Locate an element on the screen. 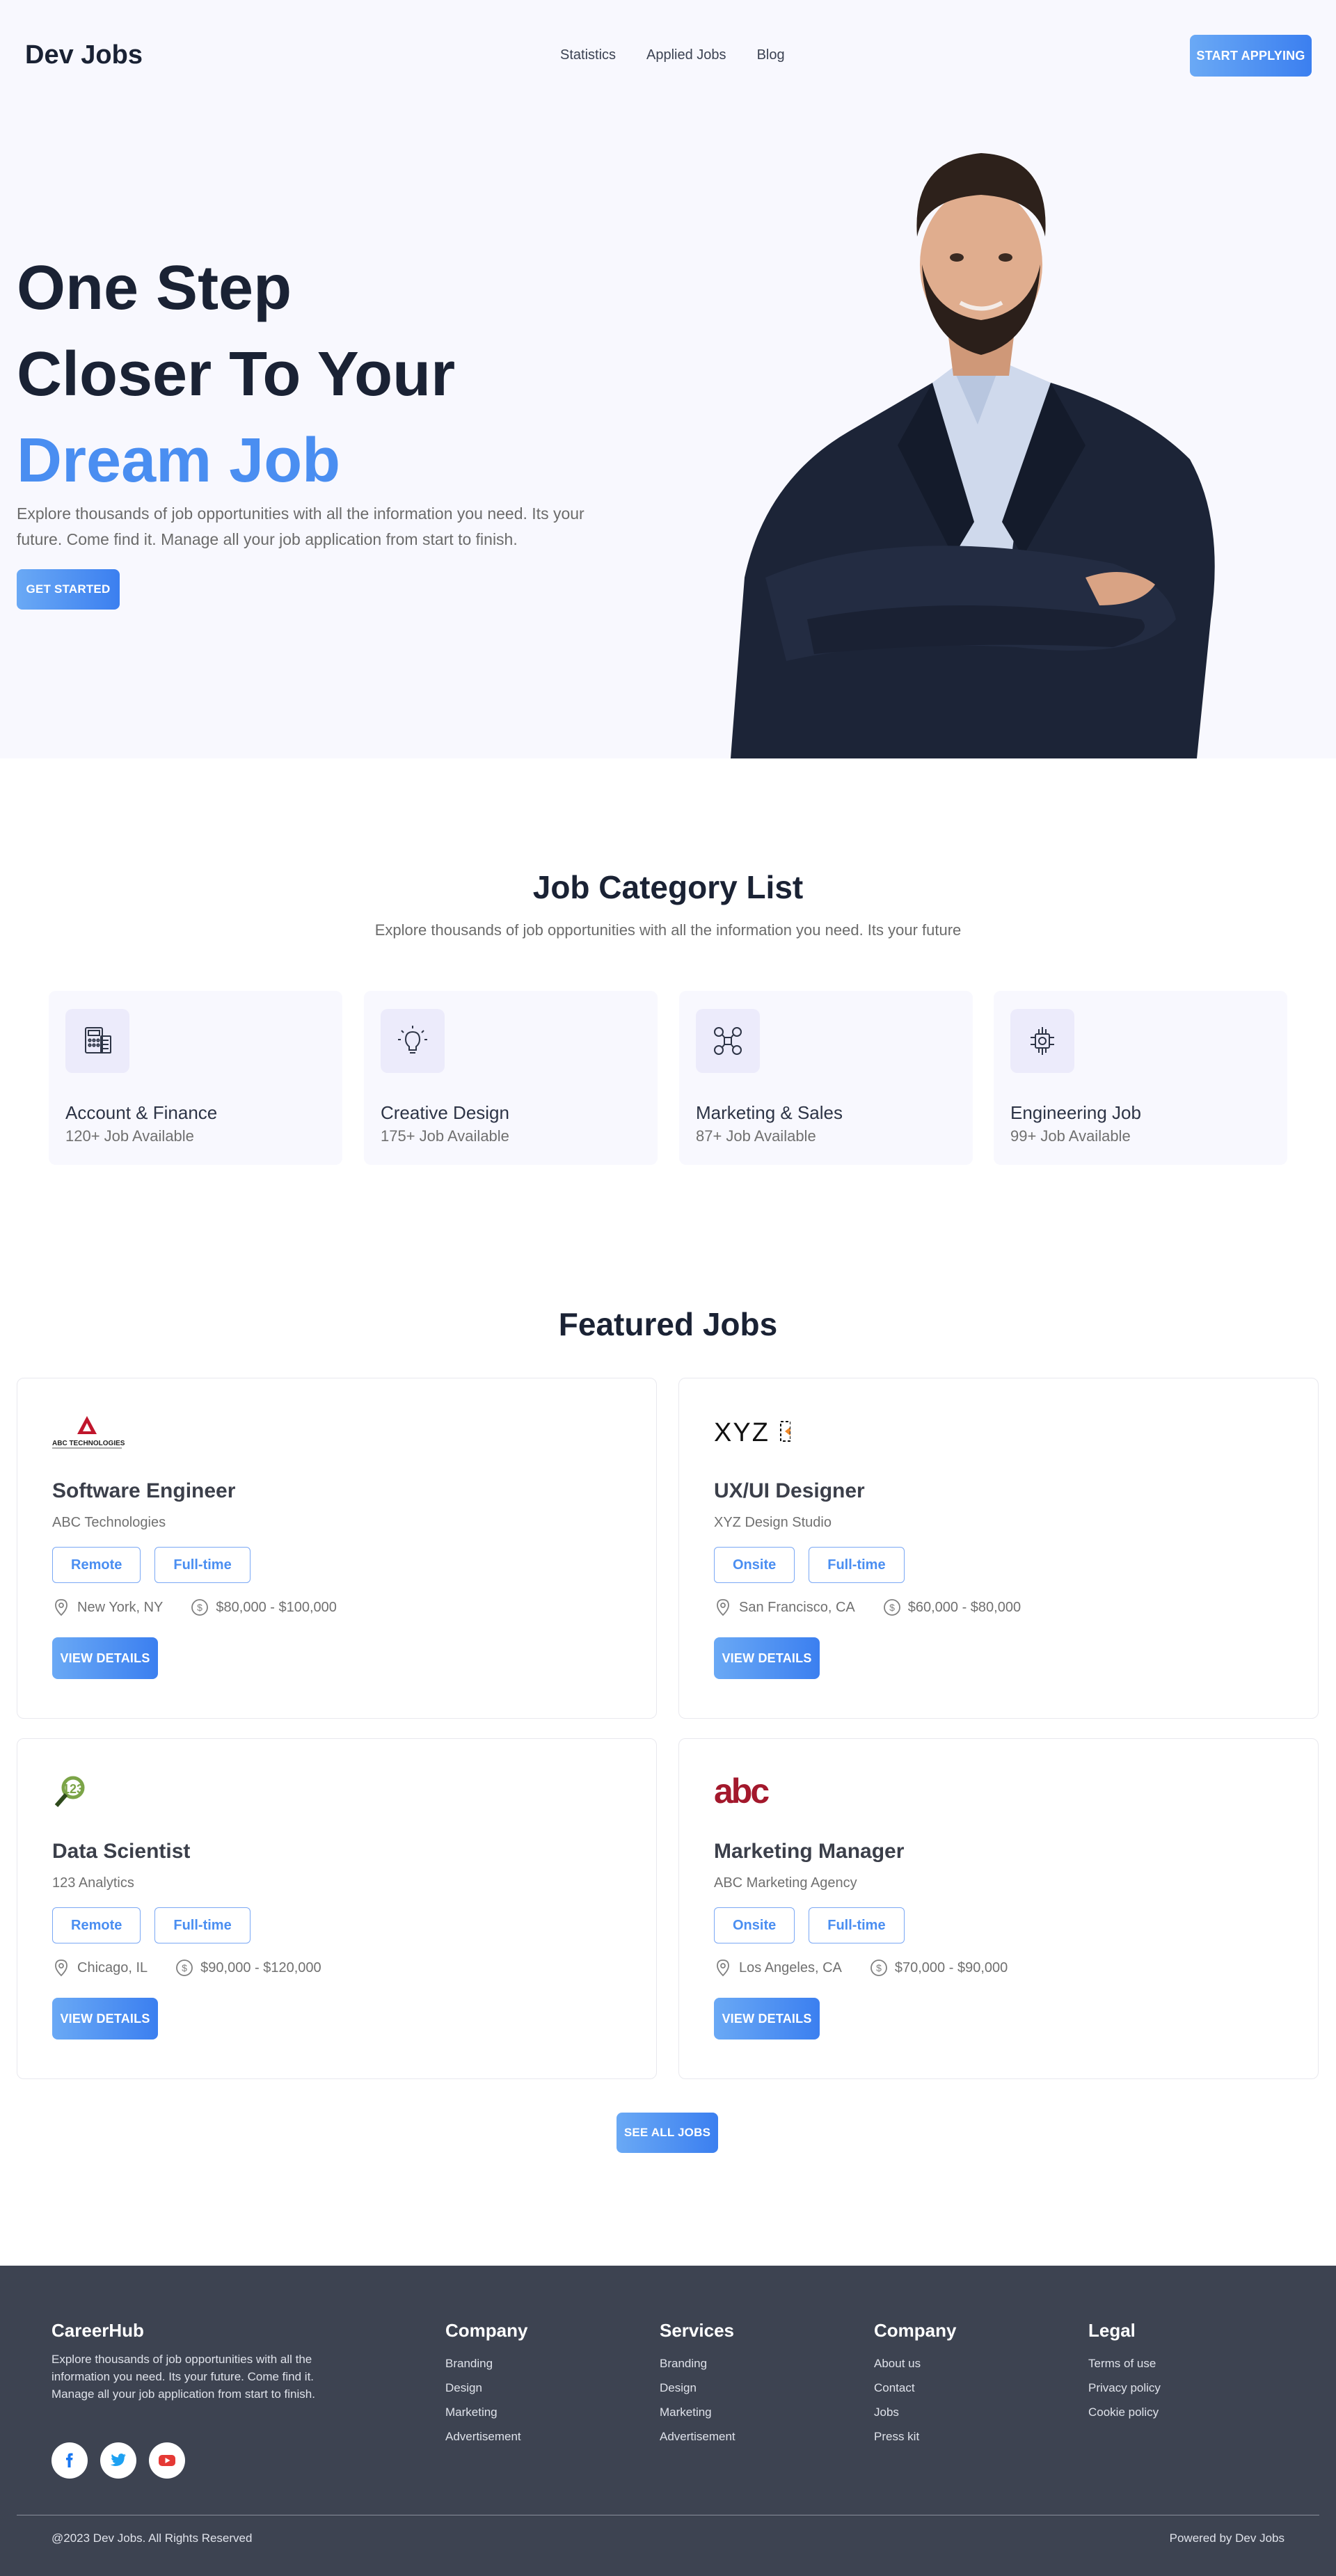 The height and width of the screenshot is (2576, 1336). footer-copyright: @2023 Dev Jobs. All Rights Reserved is located at coordinates (152, 2538).